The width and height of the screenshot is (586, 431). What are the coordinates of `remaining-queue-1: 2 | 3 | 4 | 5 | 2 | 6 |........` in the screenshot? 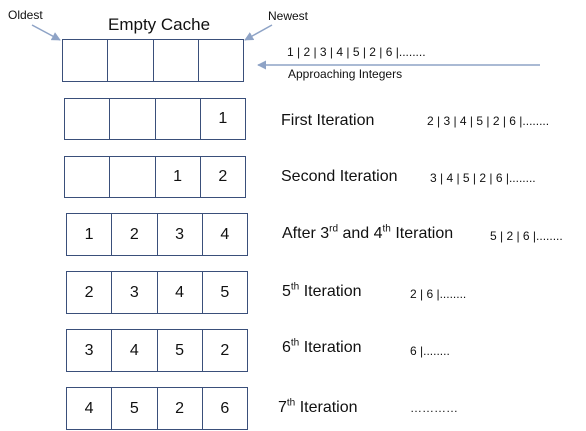 It's located at (488, 121).